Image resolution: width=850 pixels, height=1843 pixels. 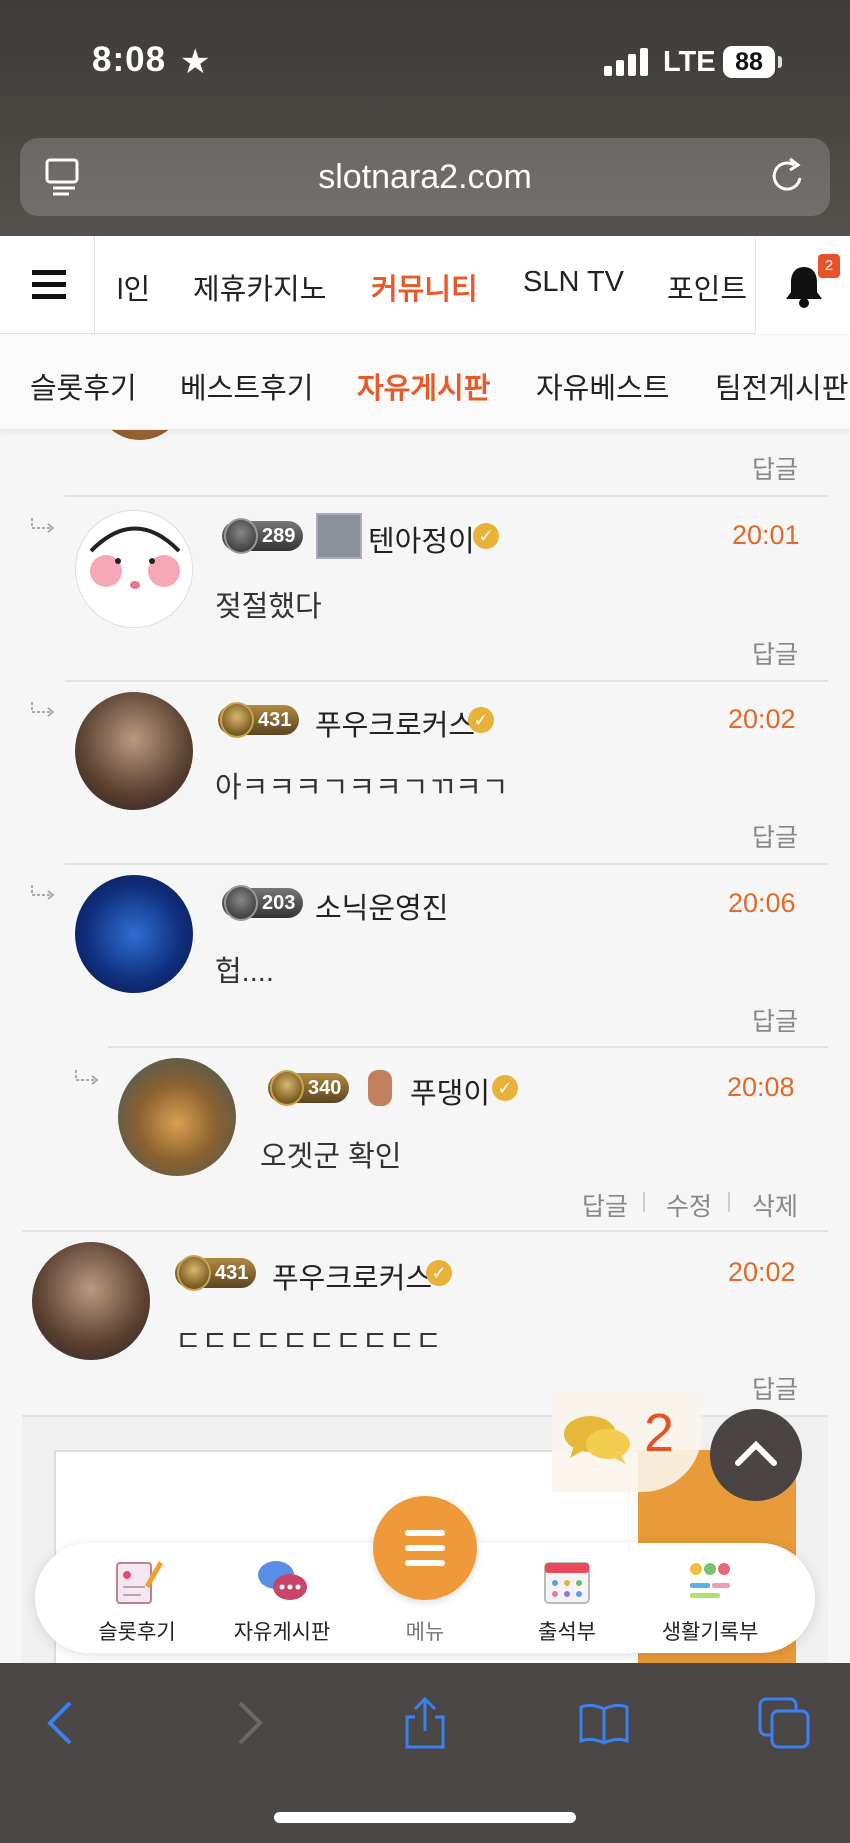 I want to click on sub-item-free-best: 자유베스트, so click(x=602, y=386).